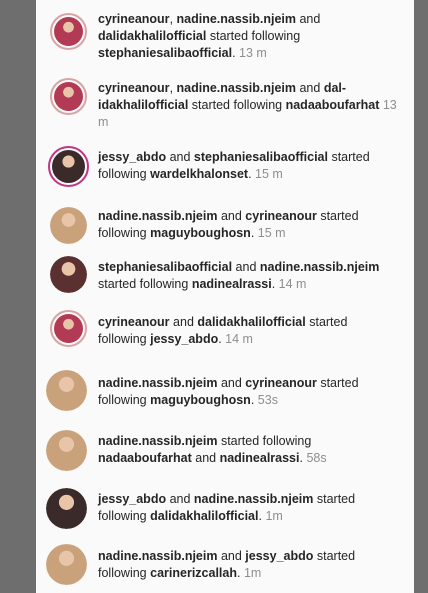 Image resolution: width=428 pixels, height=593 pixels. I want to click on target-username-link: stephaniesalibaofficial, so click(165, 53).